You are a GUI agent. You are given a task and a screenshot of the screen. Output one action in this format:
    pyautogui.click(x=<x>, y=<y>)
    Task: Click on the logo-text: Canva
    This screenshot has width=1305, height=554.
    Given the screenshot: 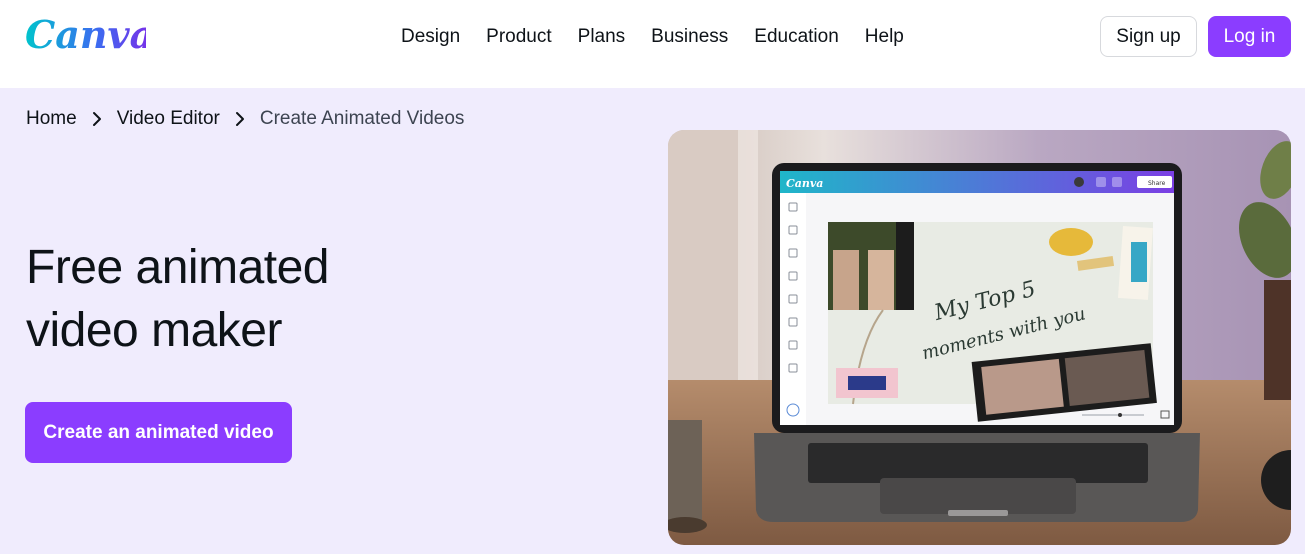 What is the action you would take?
    pyautogui.click(x=85, y=34)
    